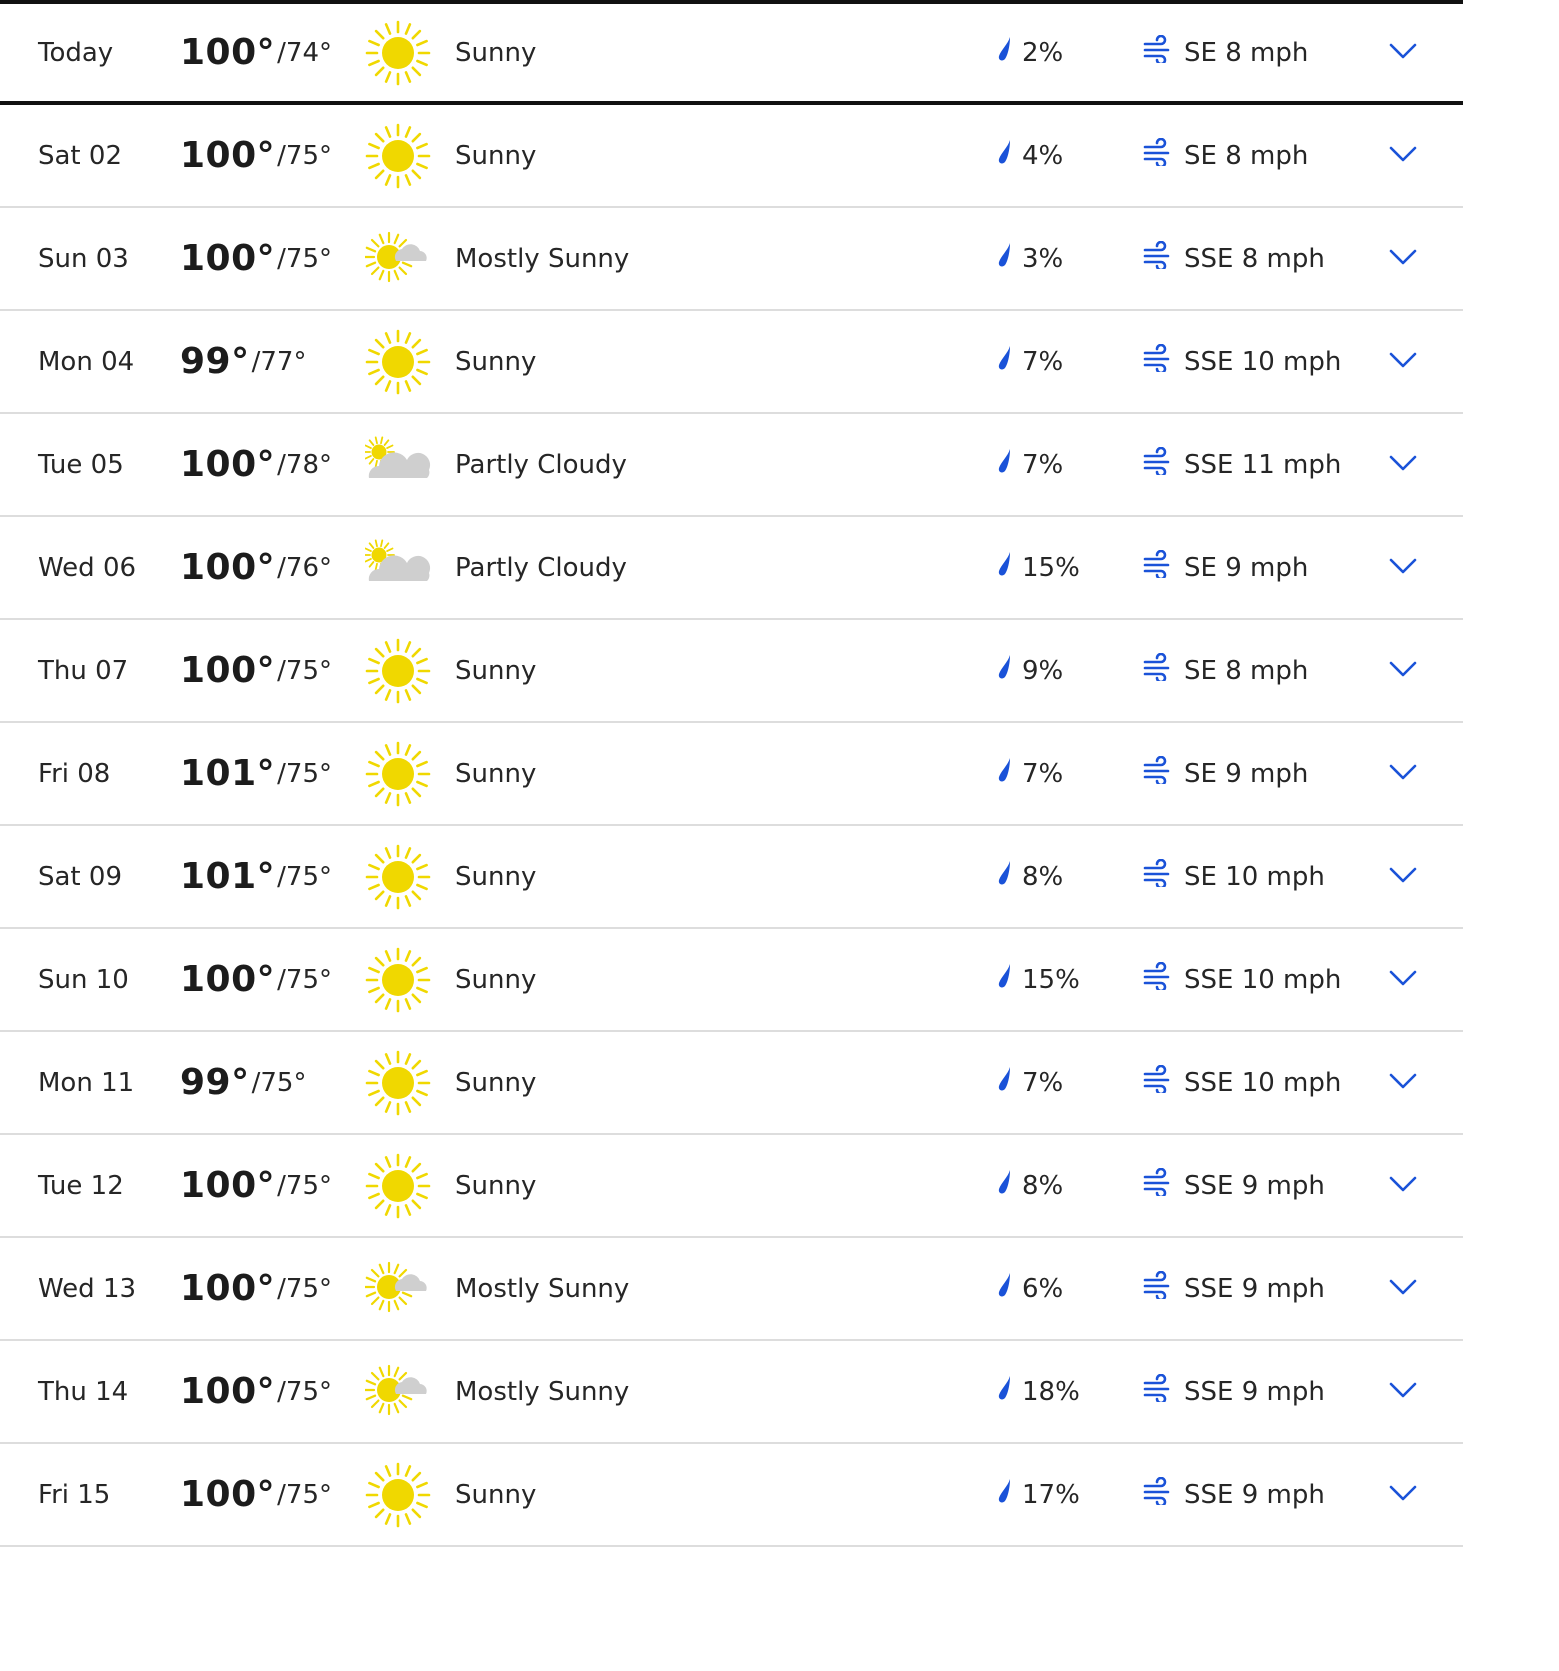 The width and height of the screenshot is (1559, 1671). Describe the element at coordinates (1043, 876) in the screenshot. I see `precipitation-value: 8%` at that location.